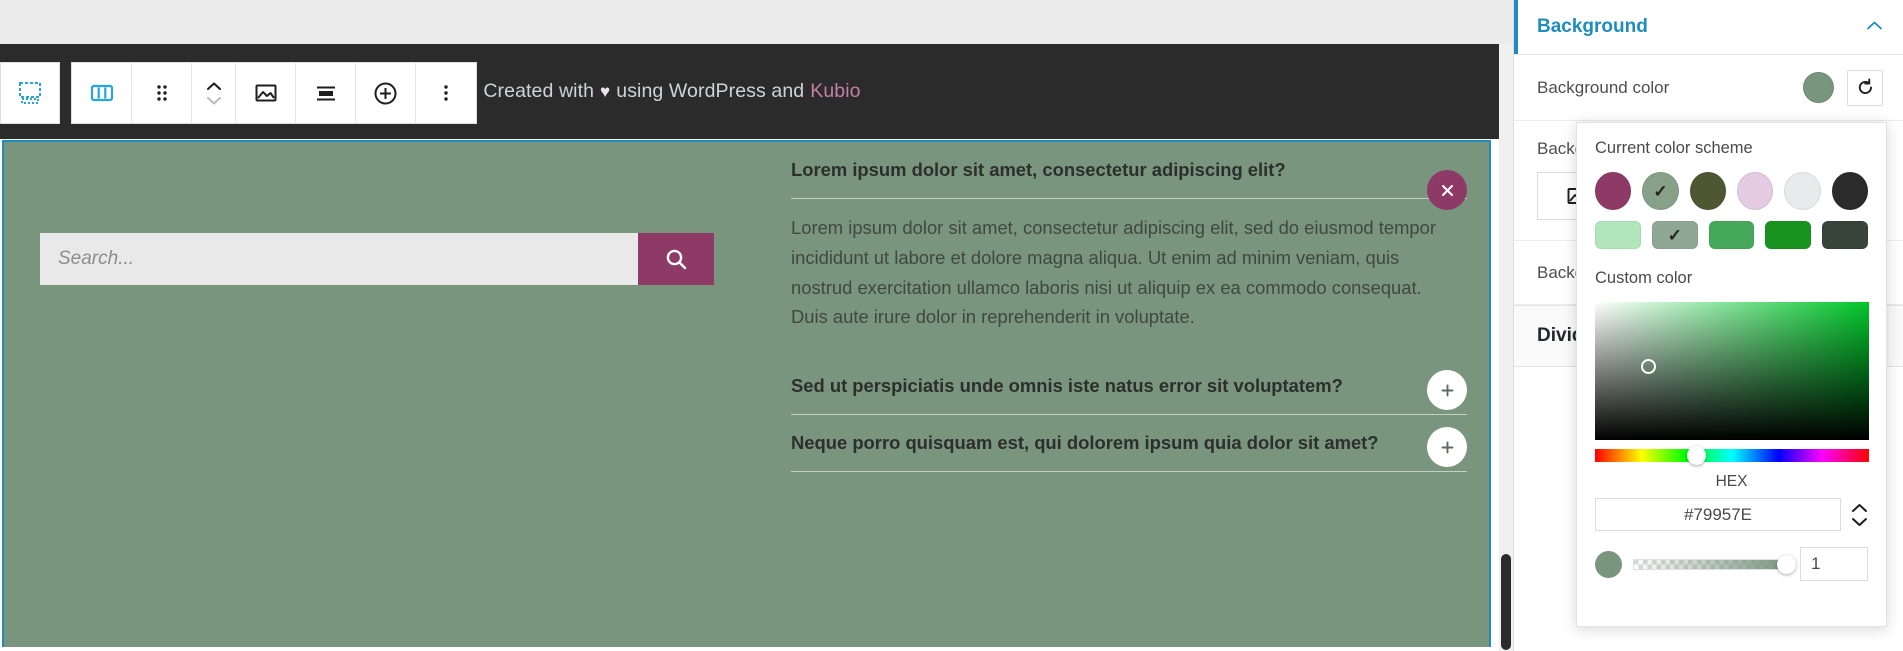 Image resolution: width=1903 pixels, height=651 pixels. I want to click on select-parent-icon, so click(30, 93).